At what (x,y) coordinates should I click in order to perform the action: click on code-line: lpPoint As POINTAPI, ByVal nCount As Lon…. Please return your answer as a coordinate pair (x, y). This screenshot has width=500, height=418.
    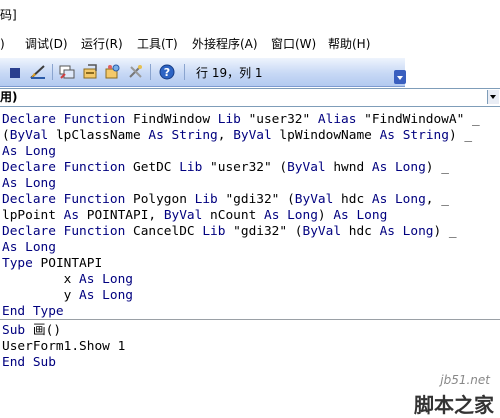
    Looking at the image, I should click on (194, 216).